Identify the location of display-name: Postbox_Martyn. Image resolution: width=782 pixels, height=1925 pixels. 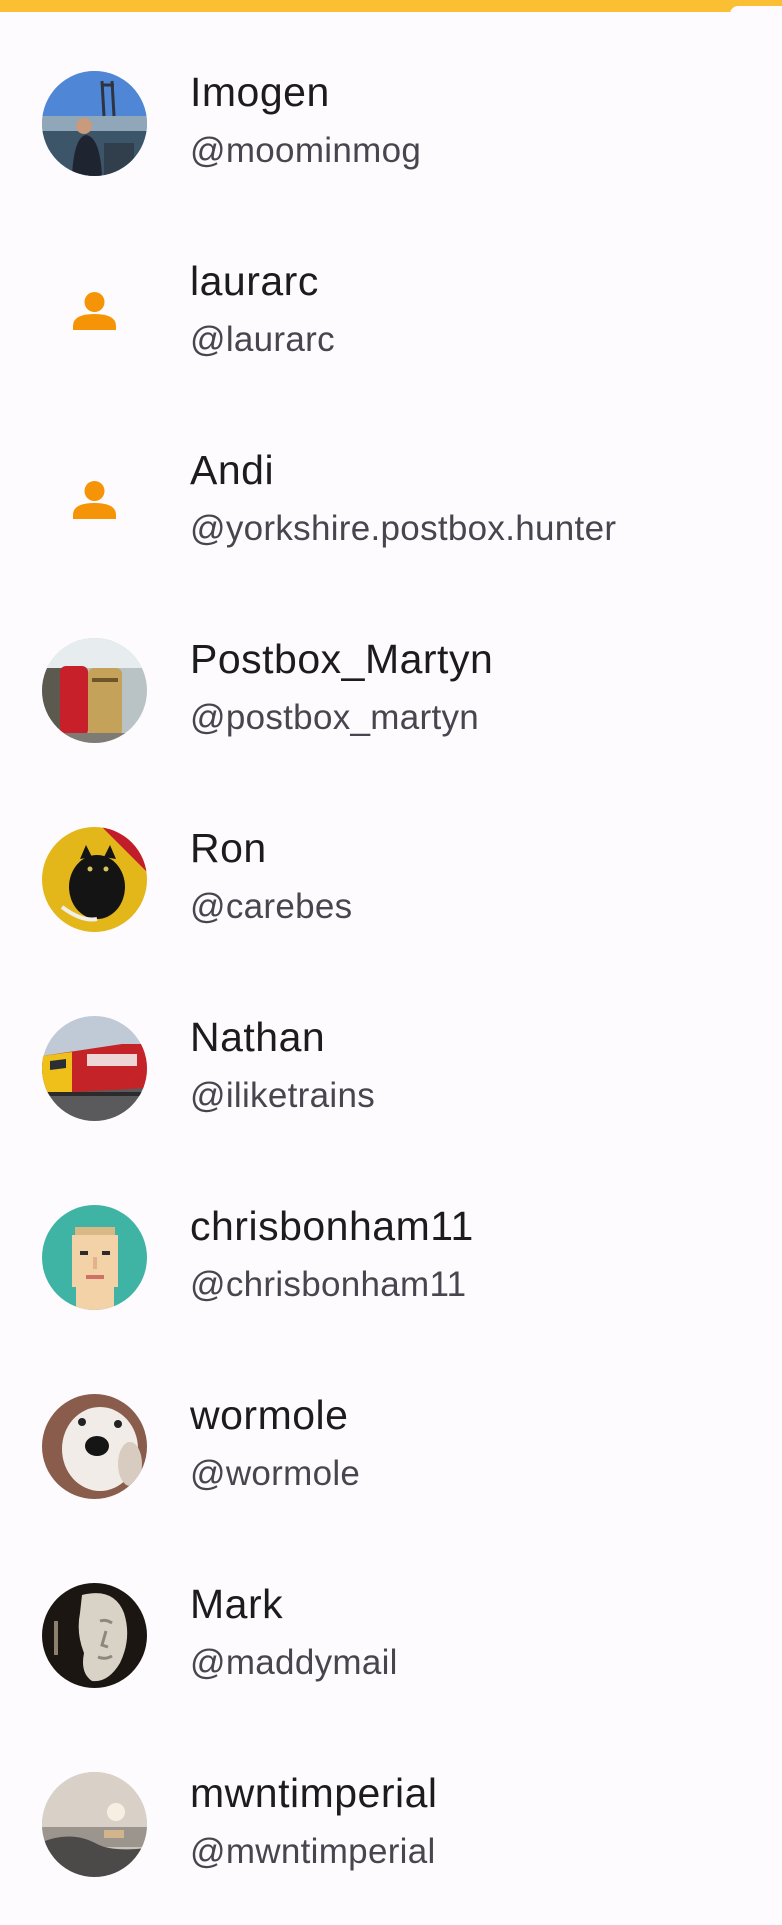
(342, 659).